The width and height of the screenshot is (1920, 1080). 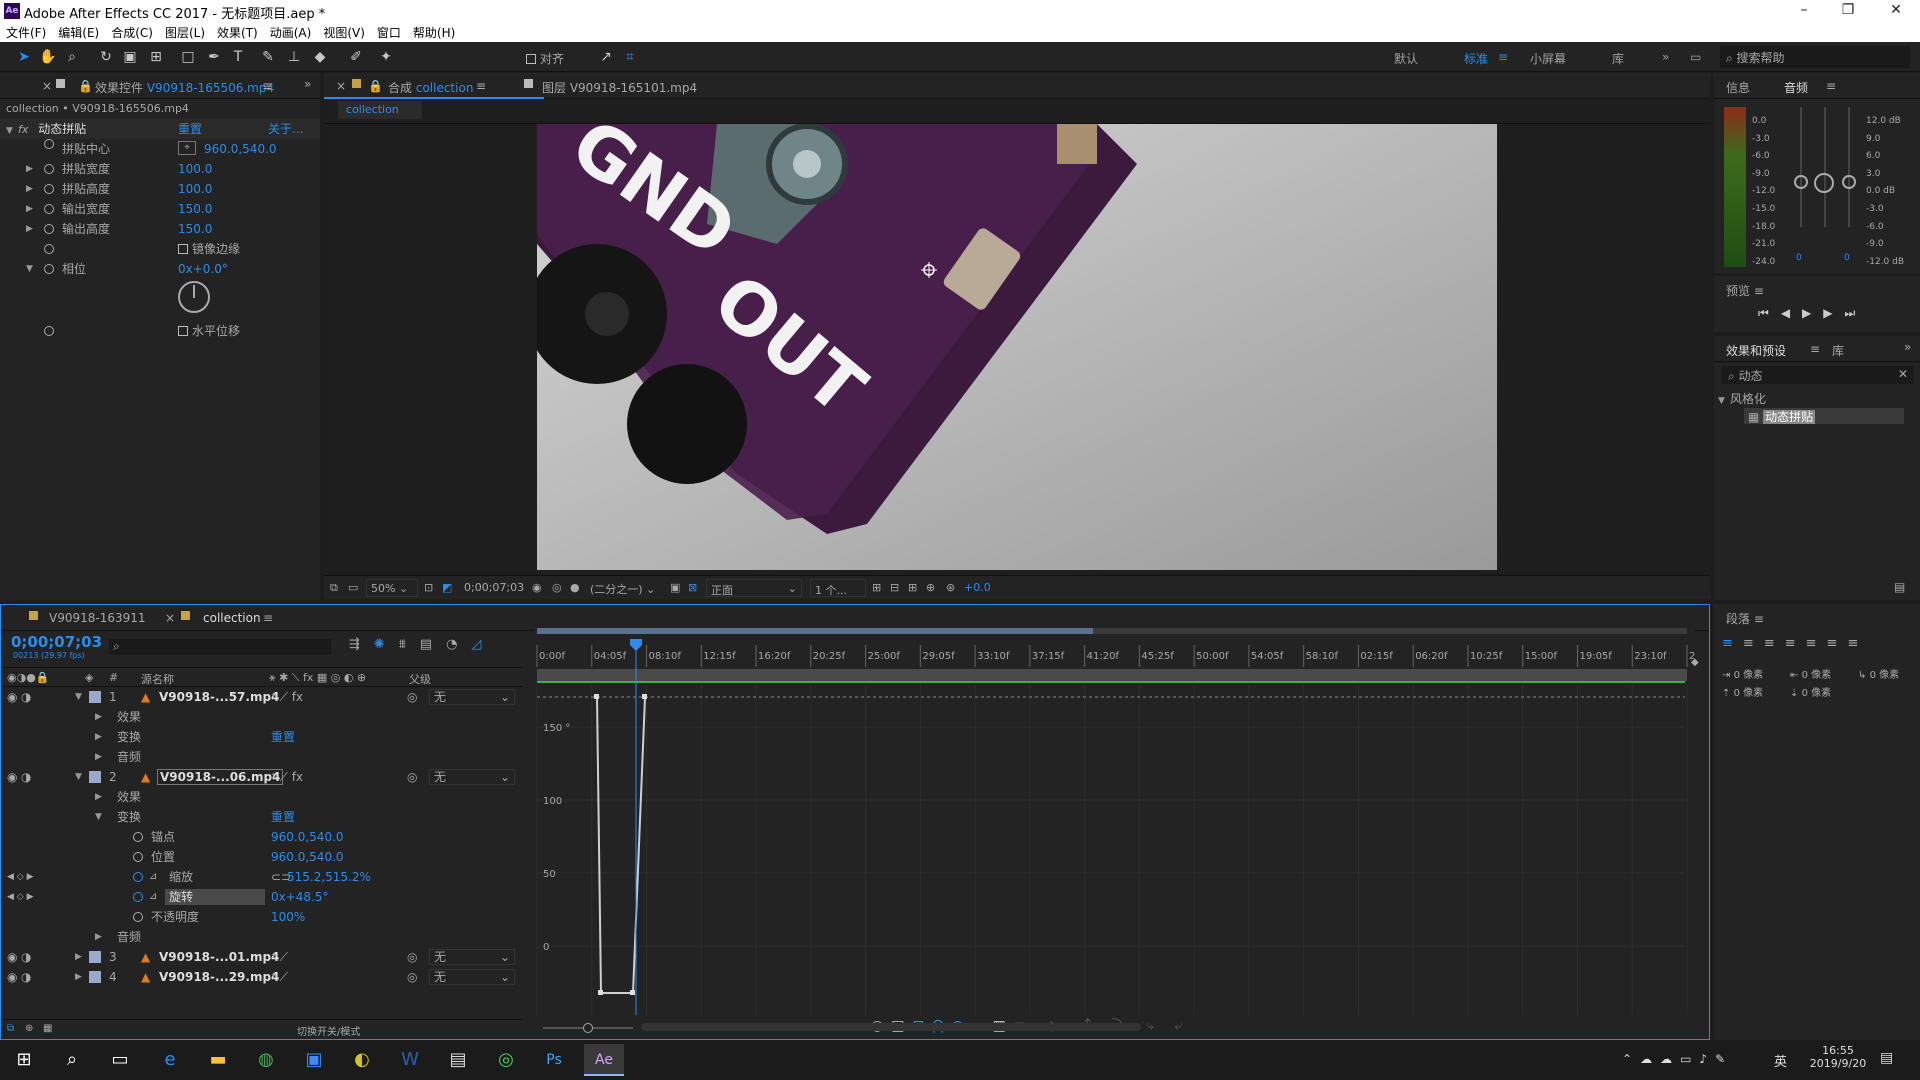 What do you see at coordinates (1838, 1057) in the screenshot?
I see `clock: 16:55 2019/9/20` at bounding box center [1838, 1057].